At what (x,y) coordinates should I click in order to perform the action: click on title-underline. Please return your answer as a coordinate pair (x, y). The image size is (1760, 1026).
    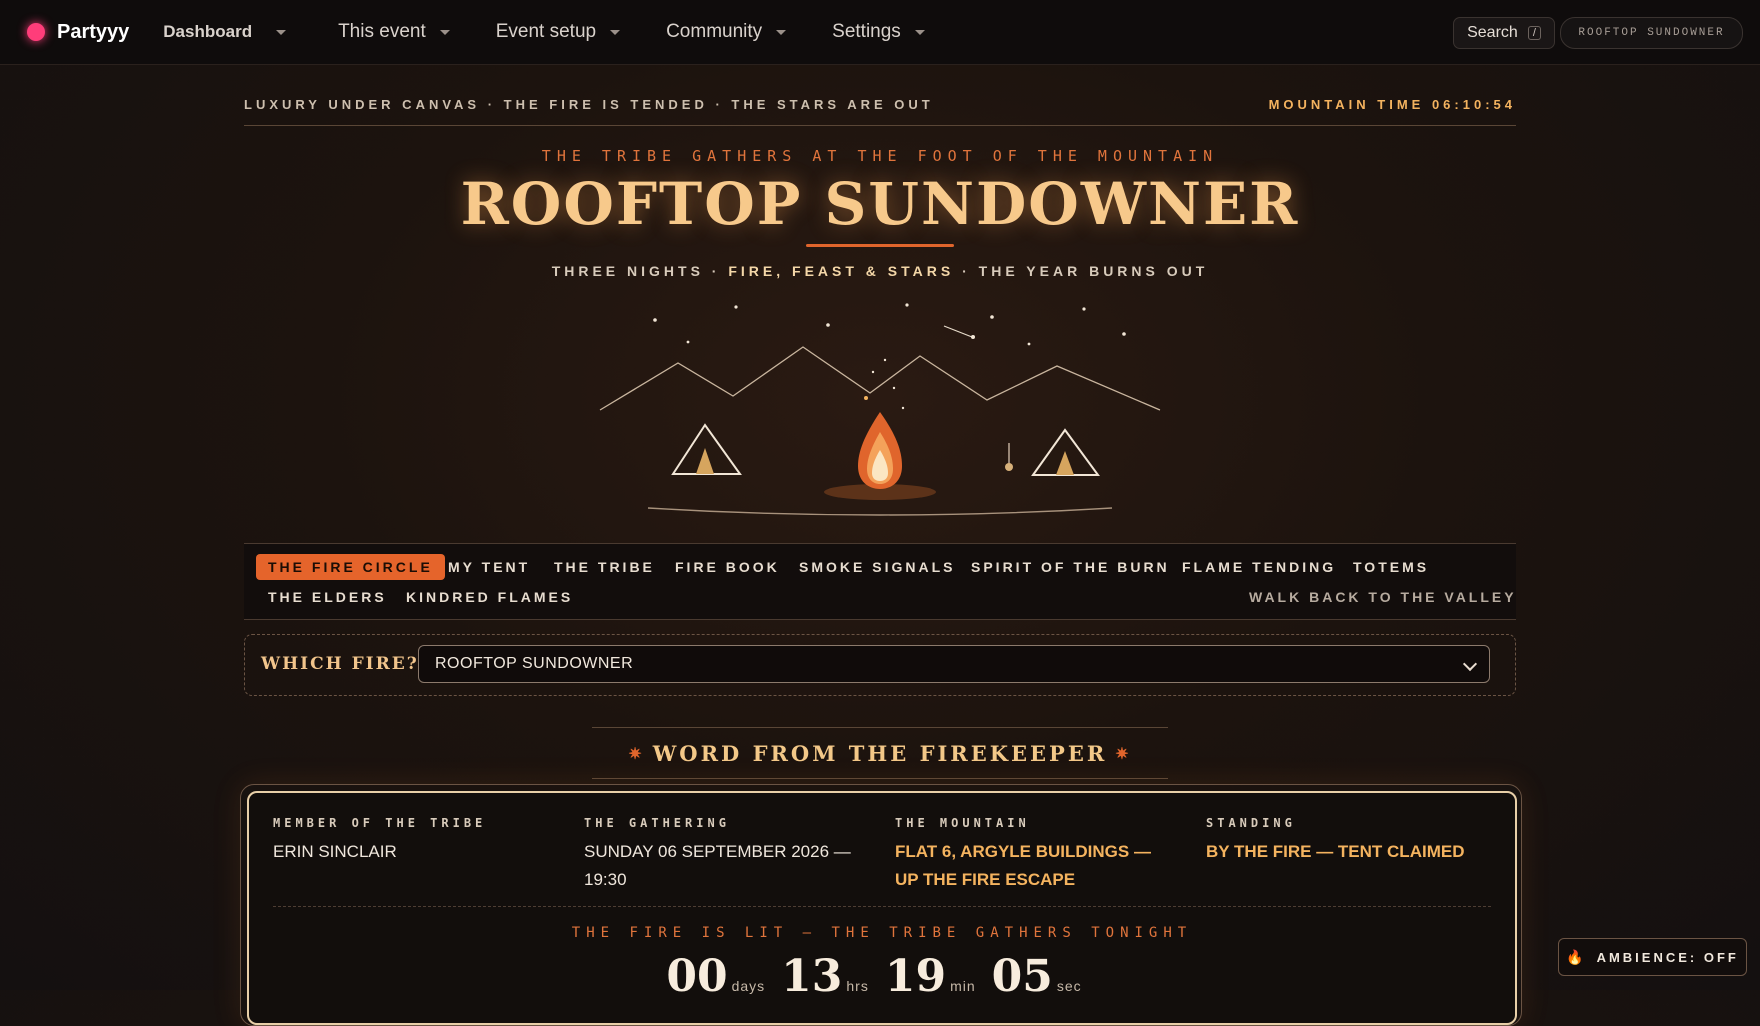
    Looking at the image, I should click on (880, 245).